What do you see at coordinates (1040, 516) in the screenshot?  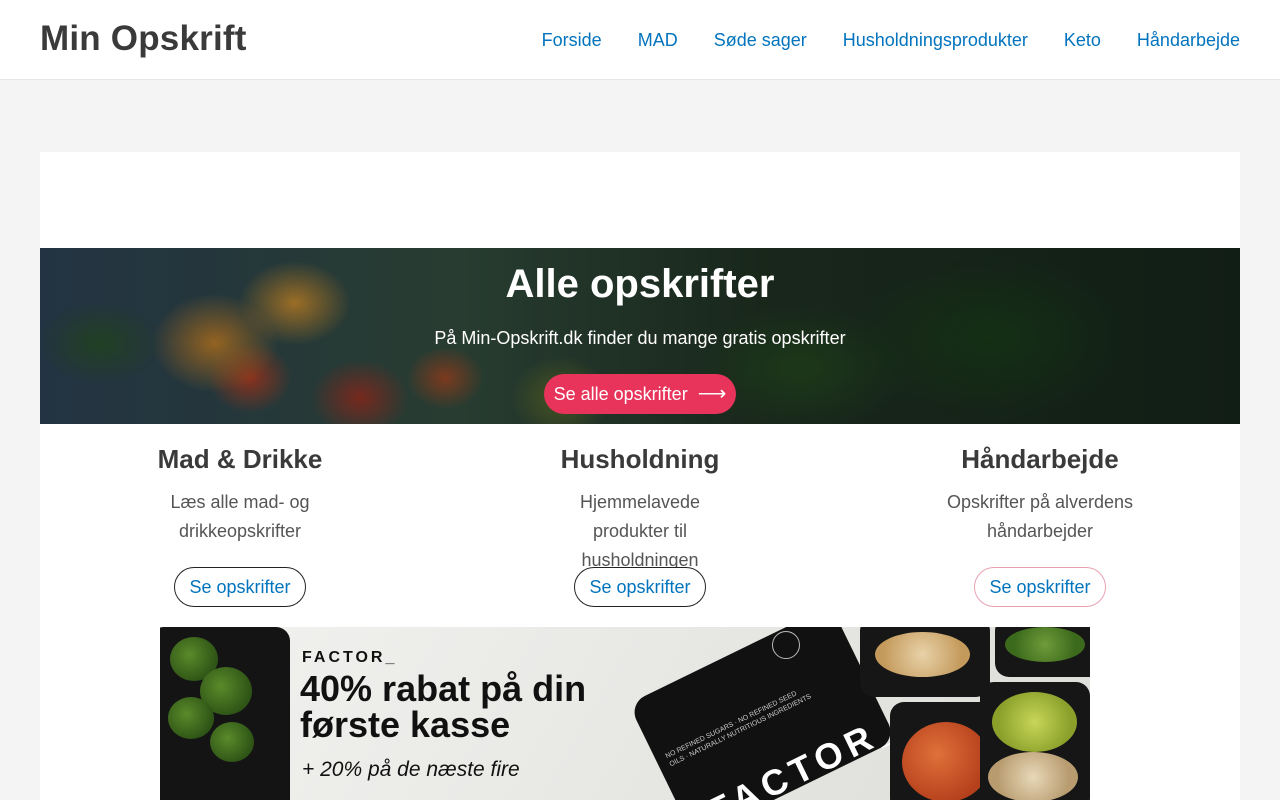 I see `category-description: Opskrifter på alverdens håndarbejder` at bounding box center [1040, 516].